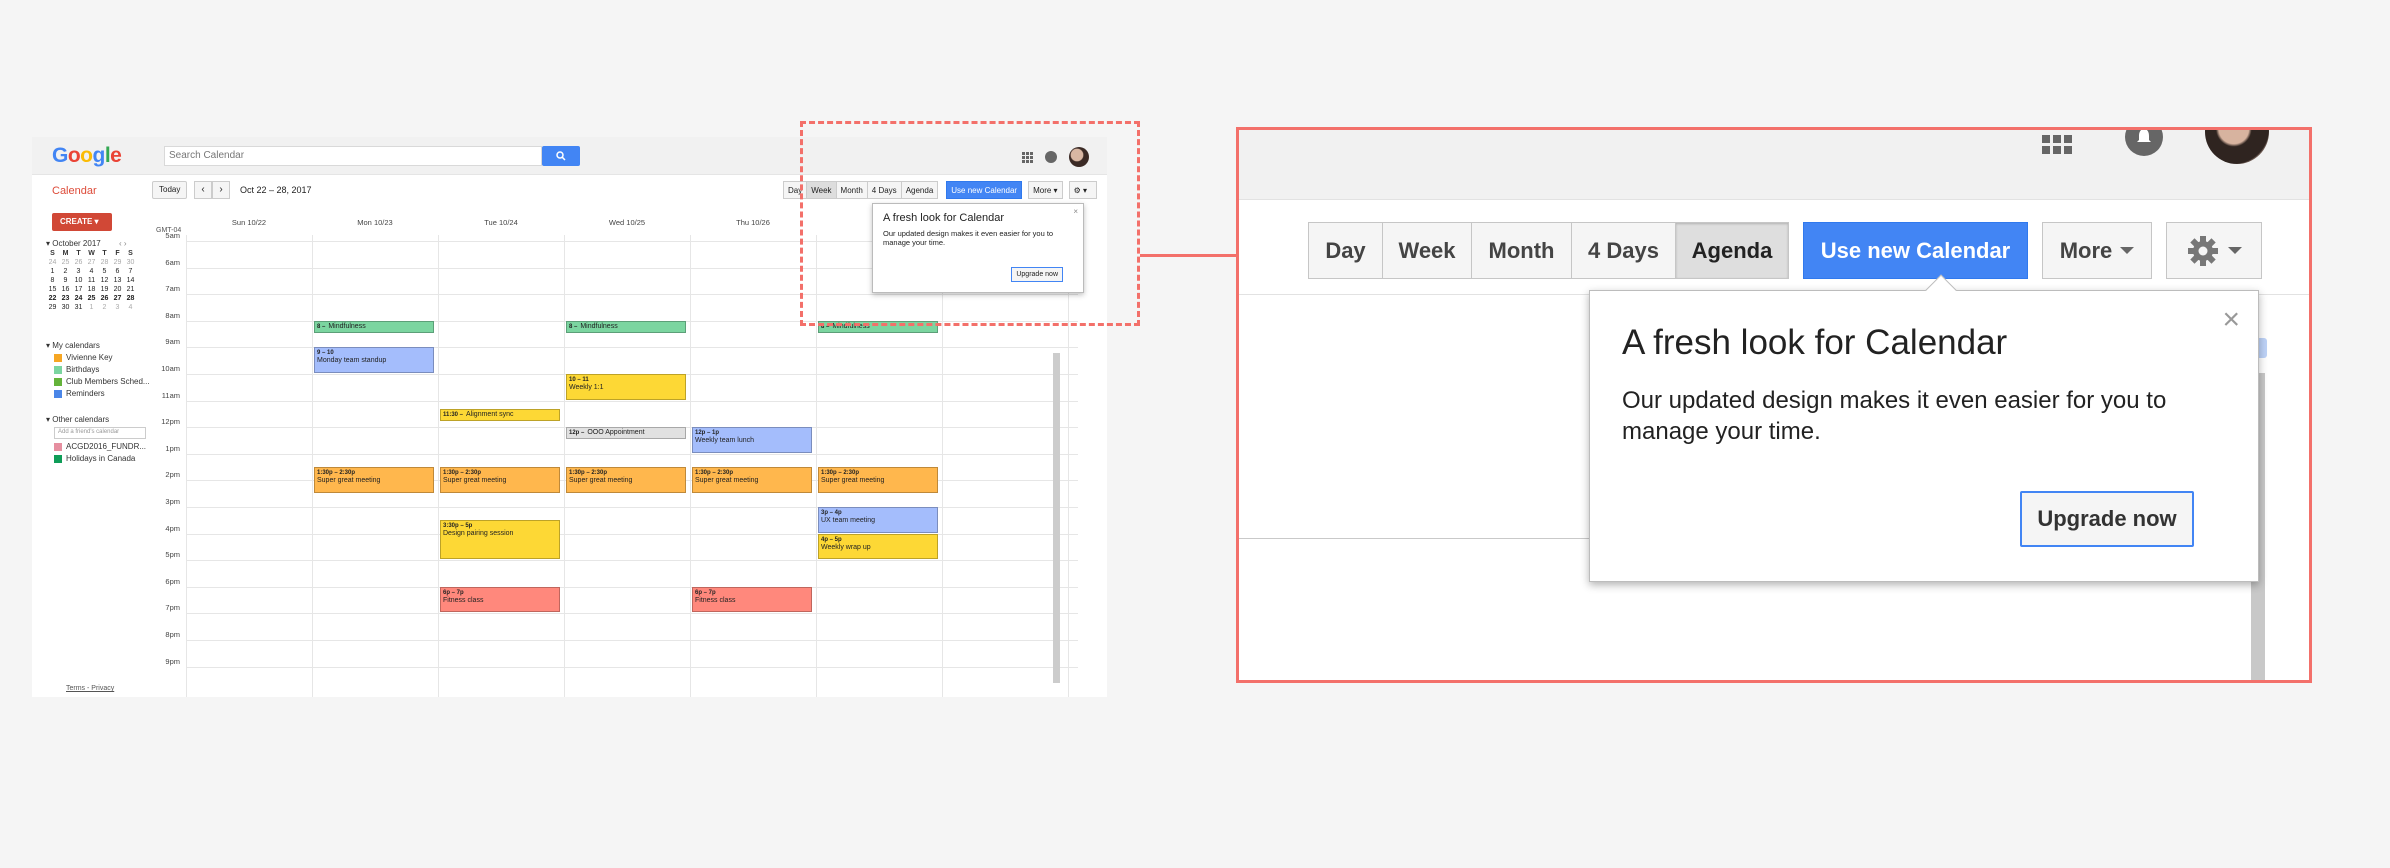 The image size is (2390, 868). I want to click on search-button, so click(561, 156).